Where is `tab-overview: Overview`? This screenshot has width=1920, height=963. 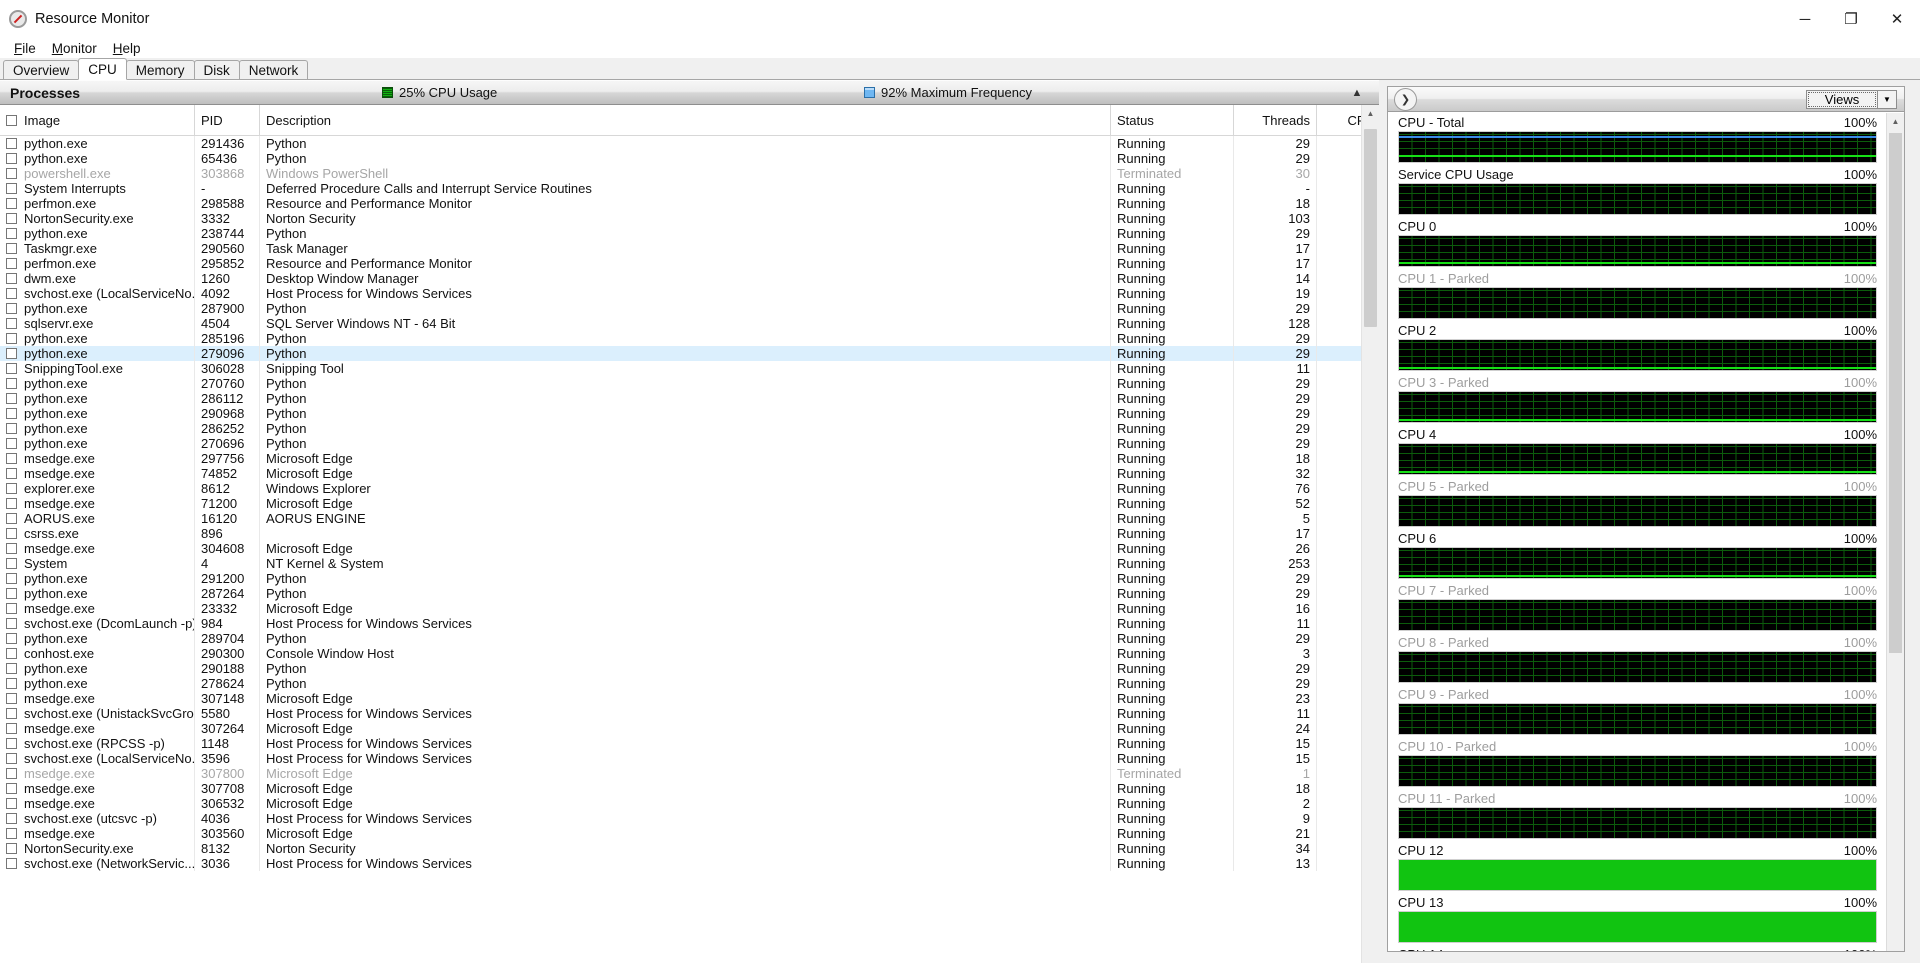 tab-overview: Overview is located at coordinates (41, 69).